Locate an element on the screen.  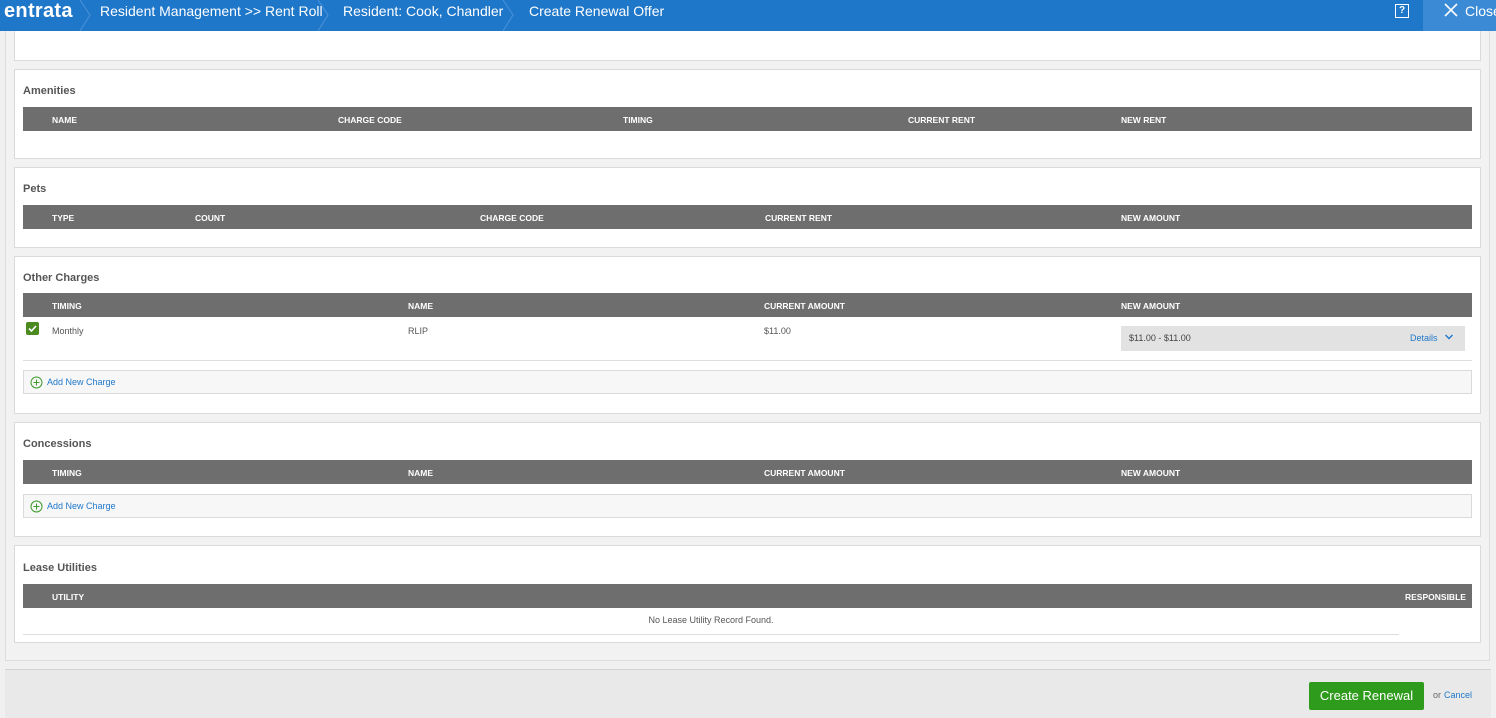
charge-current-amount: $11.00 is located at coordinates (777, 331).